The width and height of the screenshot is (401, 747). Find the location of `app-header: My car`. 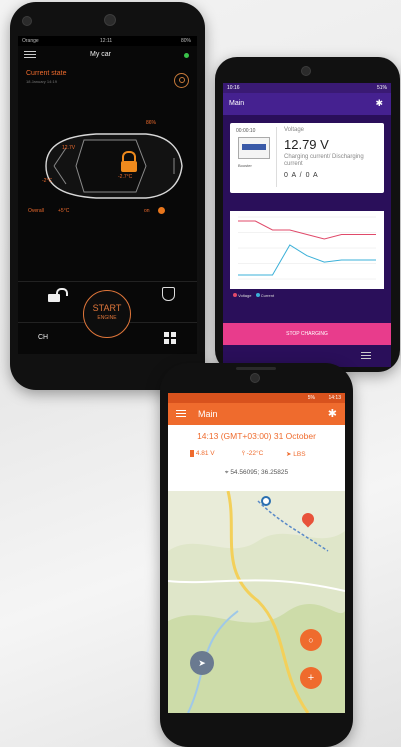

app-header: My car is located at coordinates (107, 55).